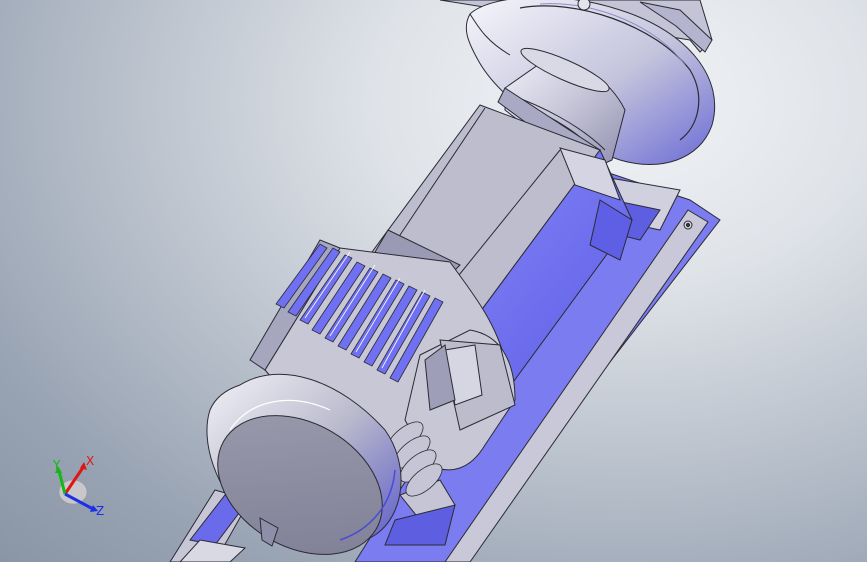 The height and width of the screenshot is (562, 867). Describe the element at coordinates (56, 465) in the screenshot. I see `triad-y-label: Y` at that location.